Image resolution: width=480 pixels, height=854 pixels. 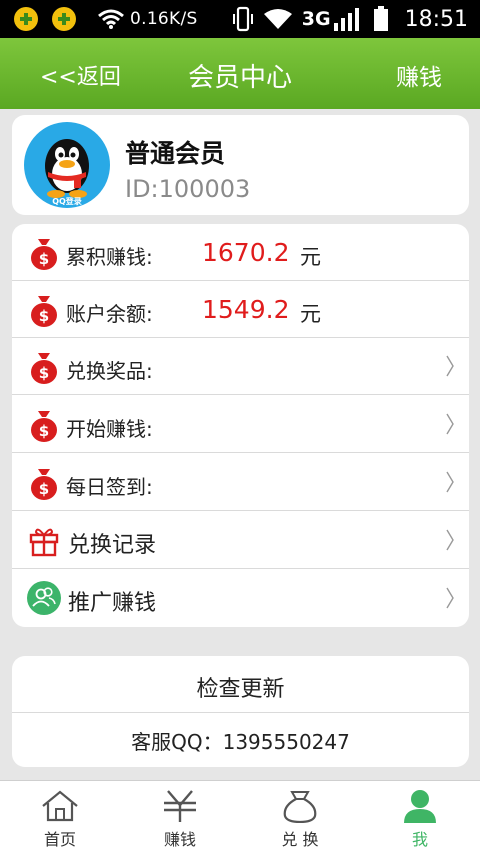 I want to click on wifi-icon, so click(x=111, y=19).